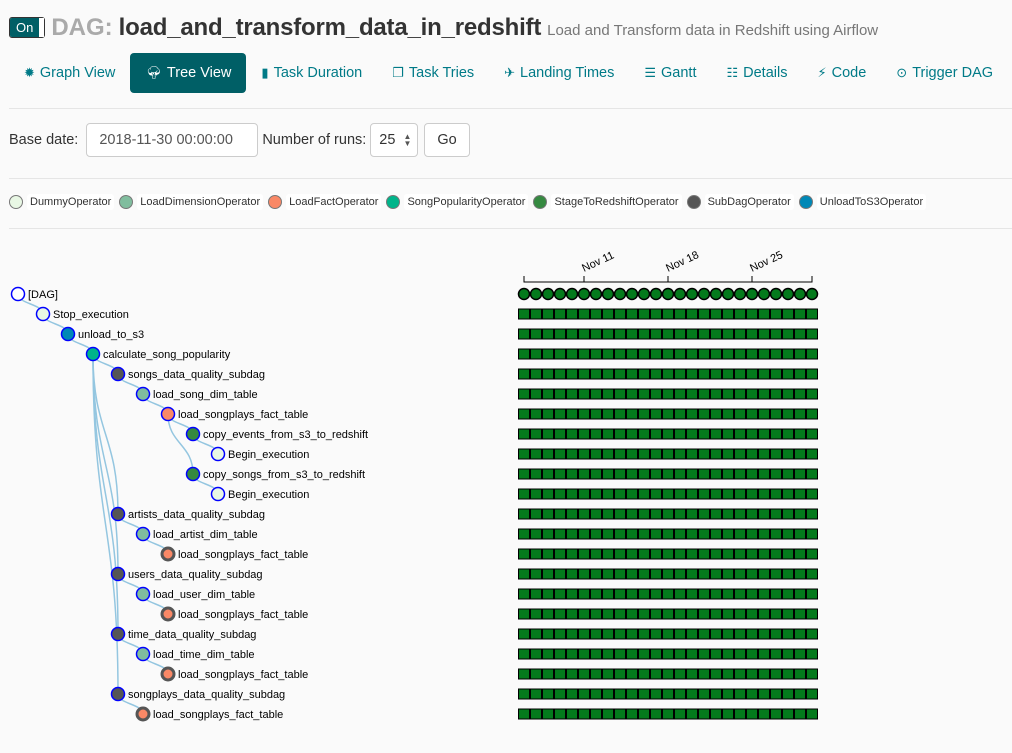 The height and width of the screenshot is (753, 1012). What do you see at coordinates (196, 394) in the screenshot?
I see `task-node: load_song_dim_table` at bounding box center [196, 394].